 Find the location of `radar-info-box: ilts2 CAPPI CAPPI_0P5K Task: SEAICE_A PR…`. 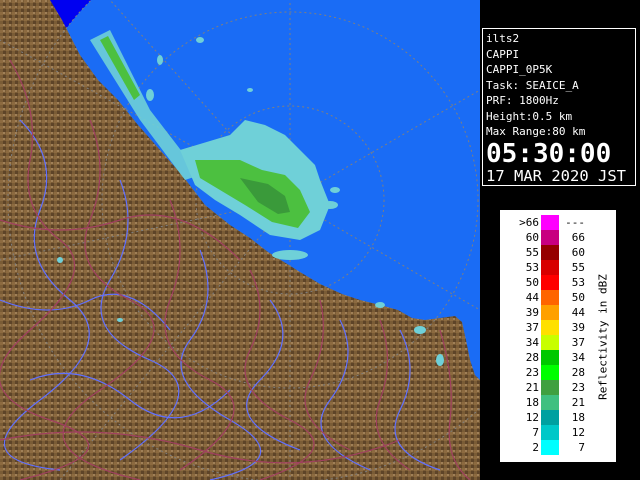

radar-info-box: ilts2 CAPPI CAPPI_0P5K Task: SEAICE_A PR… is located at coordinates (559, 107).